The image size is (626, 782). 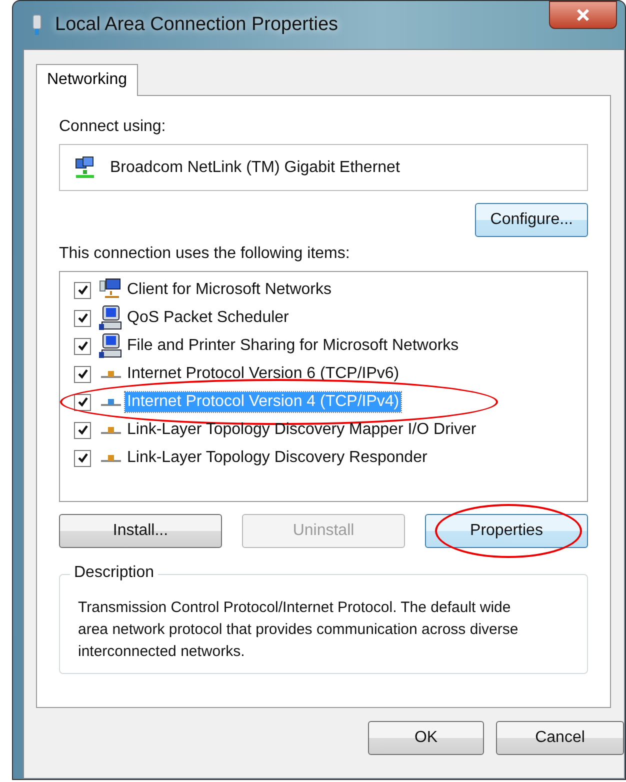 I want to click on list-item: QoS Packet Scheduler, so click(x=208, y=318).